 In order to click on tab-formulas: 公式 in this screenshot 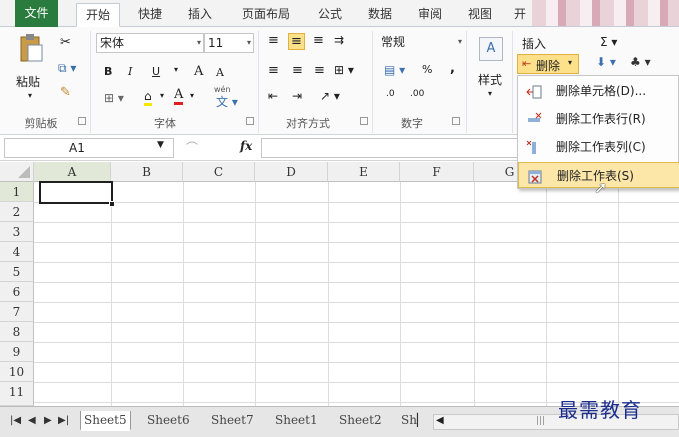, I will do `click(330, 15)`.